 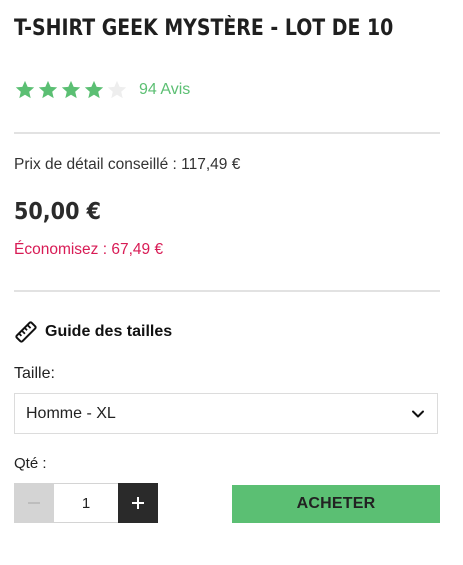 I want to click on size-guide-label: Guide des tailles, so click(x=109, y=331).